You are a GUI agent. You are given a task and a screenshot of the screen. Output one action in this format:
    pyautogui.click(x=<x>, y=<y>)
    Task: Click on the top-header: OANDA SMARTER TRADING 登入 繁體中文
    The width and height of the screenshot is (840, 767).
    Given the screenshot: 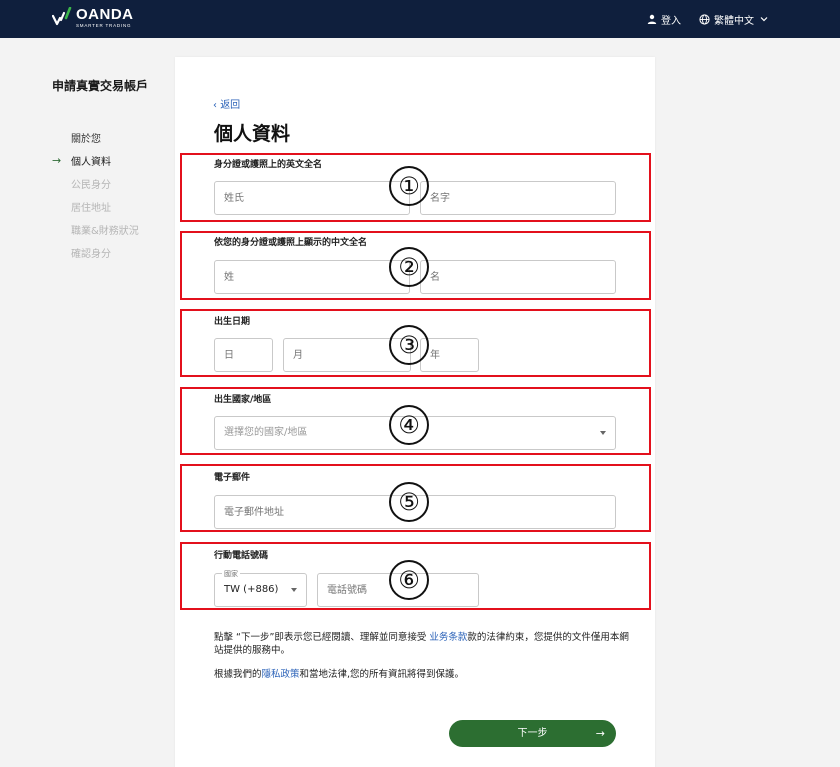 What is the action you would take?
    pyautogui.click(x=420, y=19)
    